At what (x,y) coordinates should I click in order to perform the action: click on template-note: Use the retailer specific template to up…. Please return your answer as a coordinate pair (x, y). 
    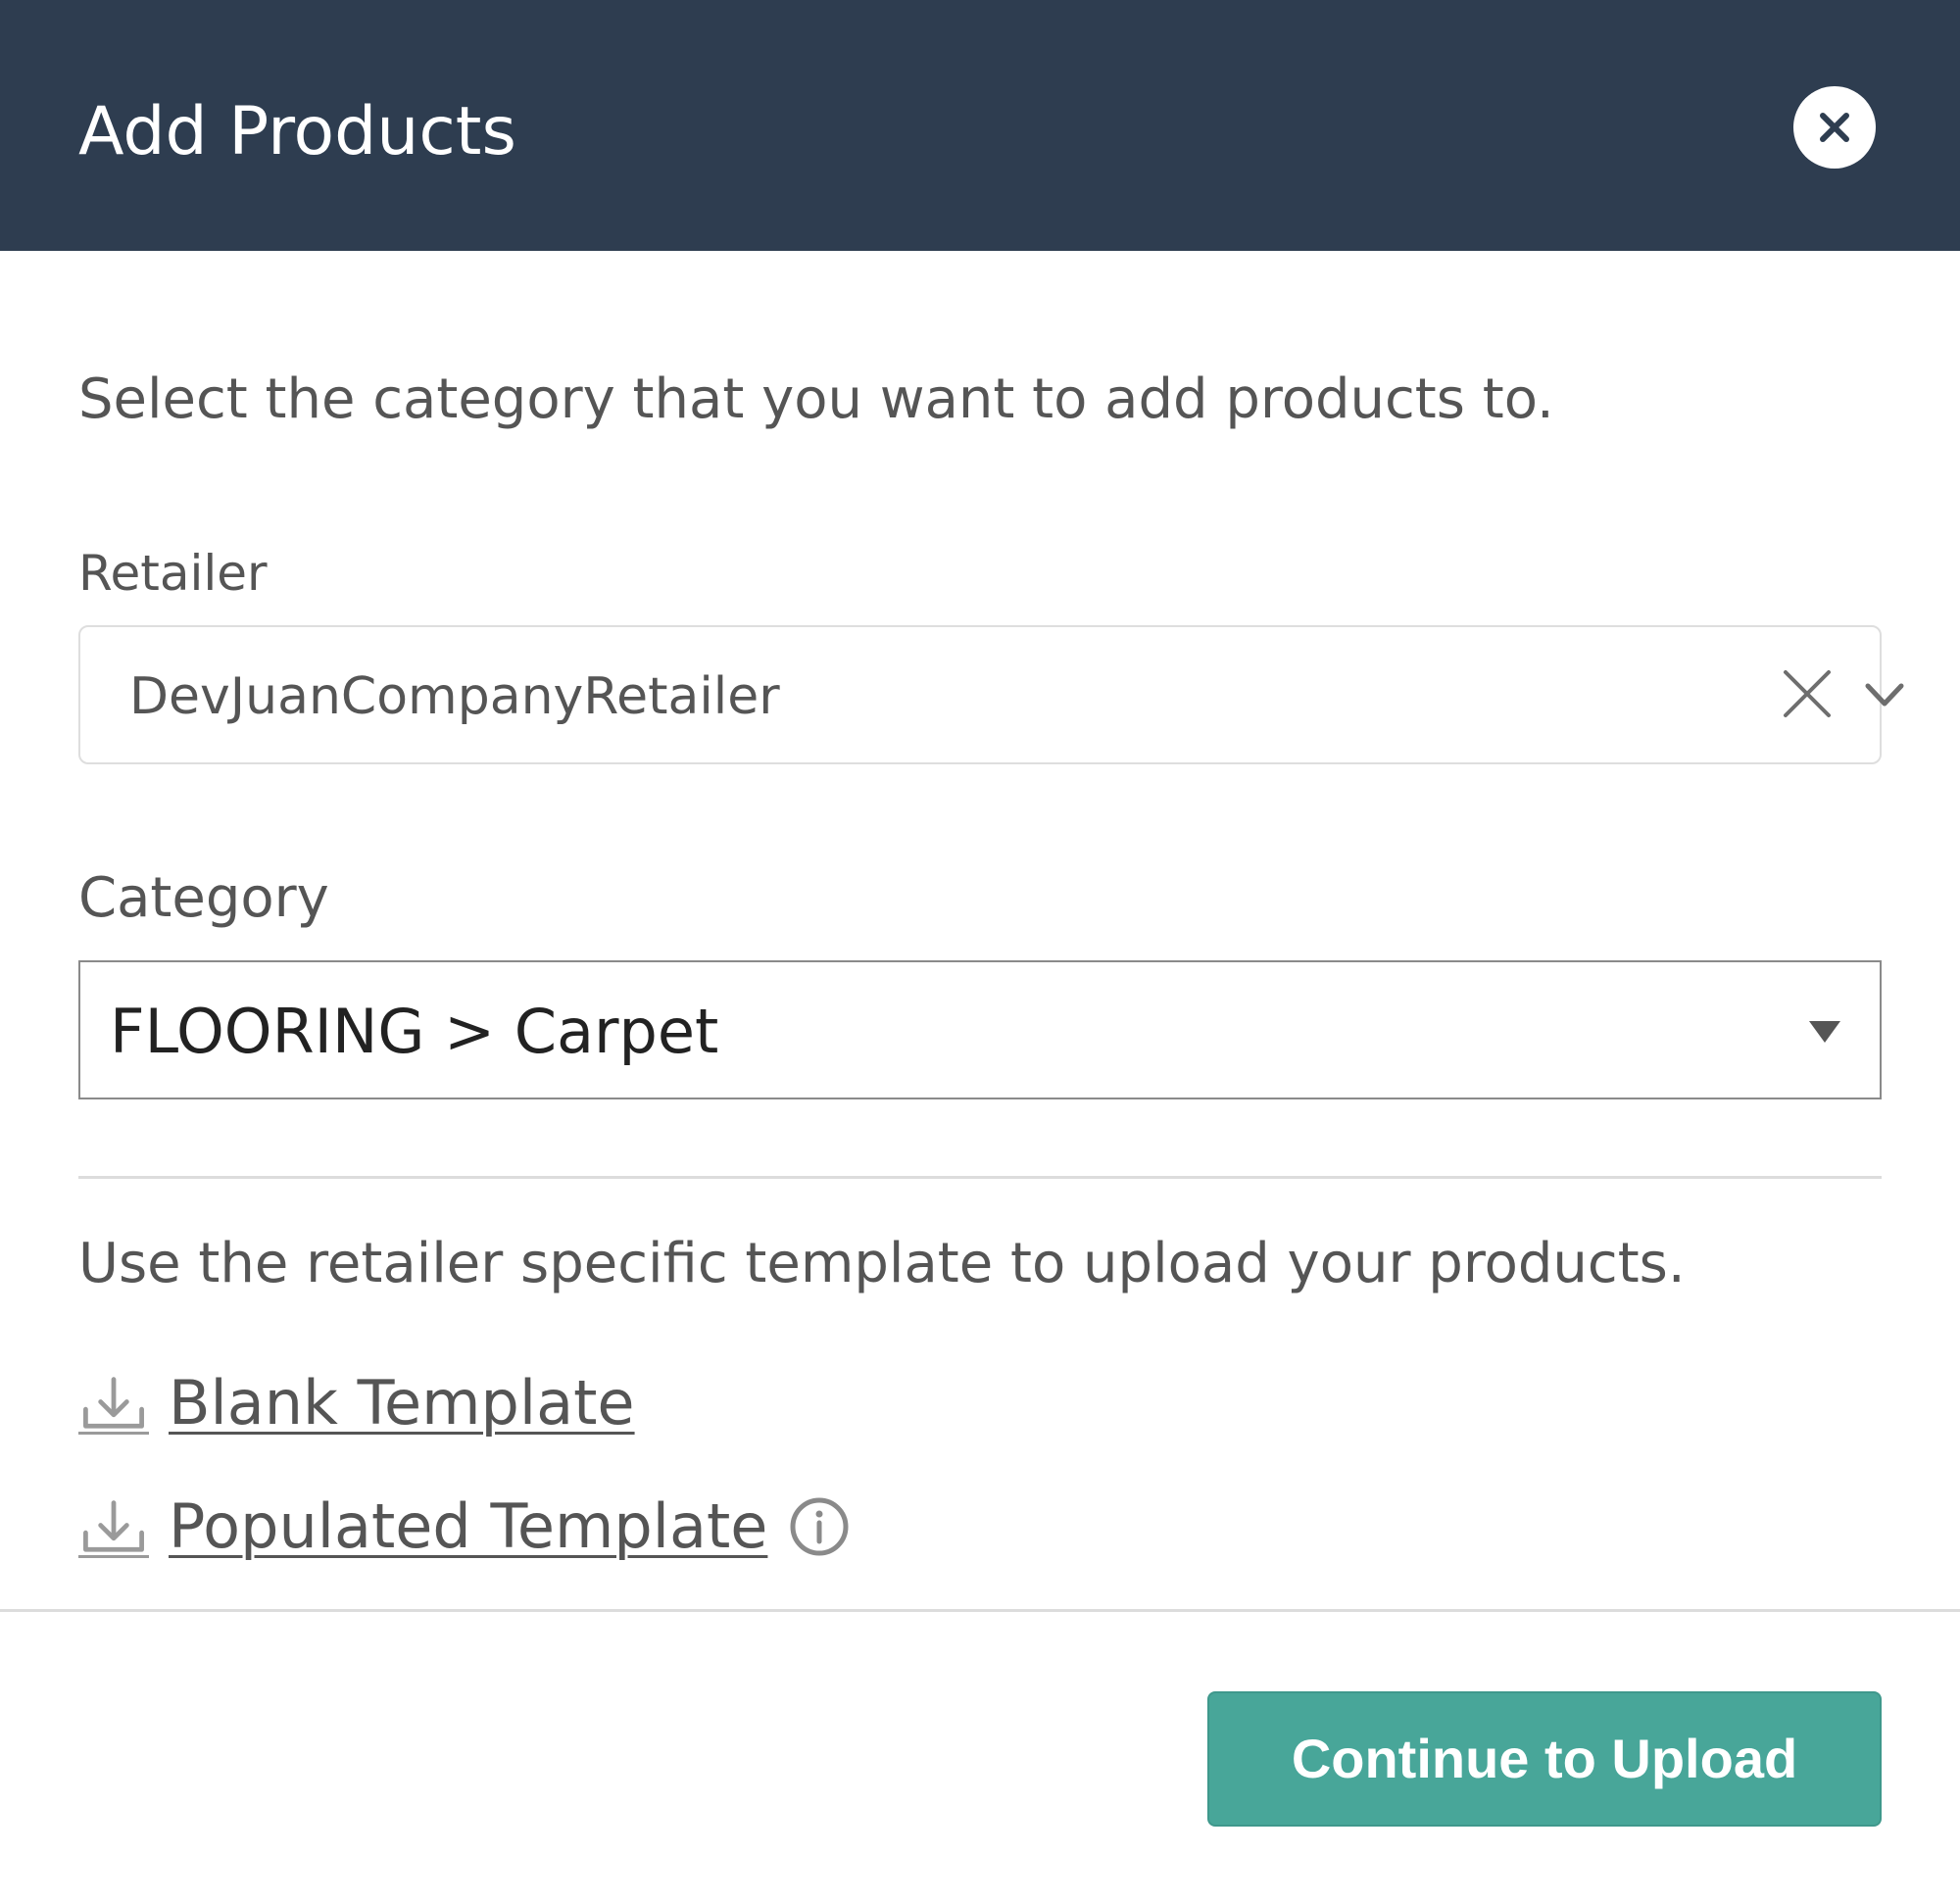
    Looking at the image, I should click on (882, 1263).